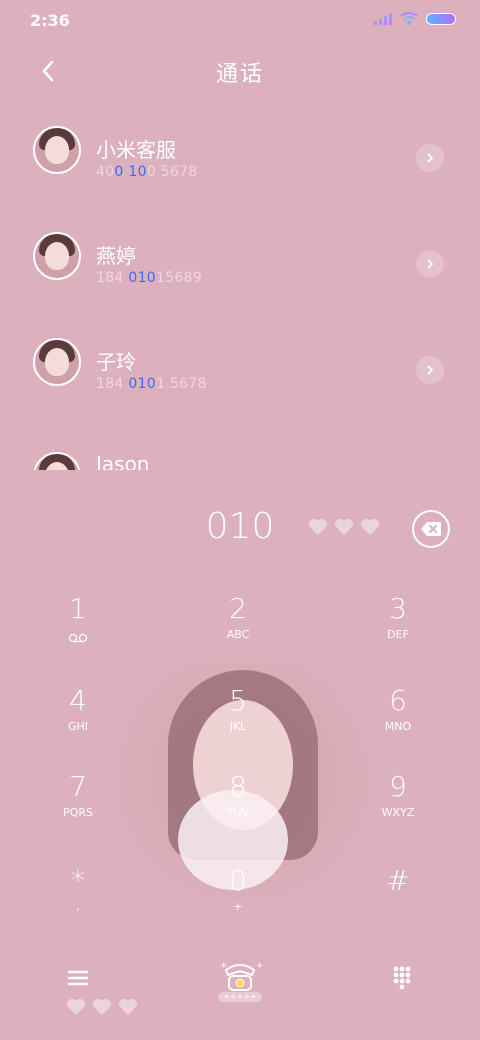  I want to click on dial-display: 010, so click(240, 530).